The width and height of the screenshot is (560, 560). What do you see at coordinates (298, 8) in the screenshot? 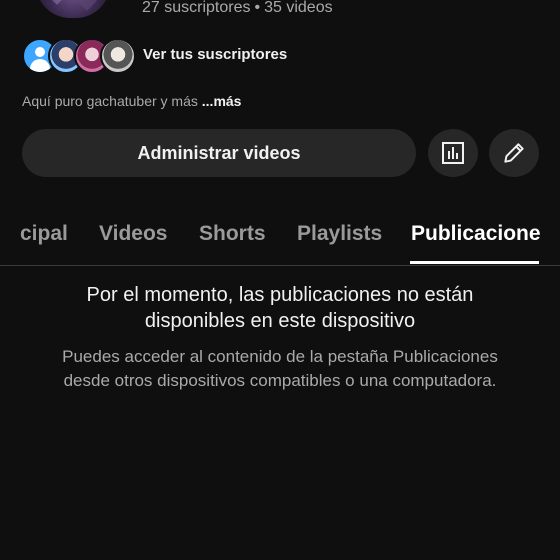
I see `video-count: 35 videos` at bounding box center [298, 8].